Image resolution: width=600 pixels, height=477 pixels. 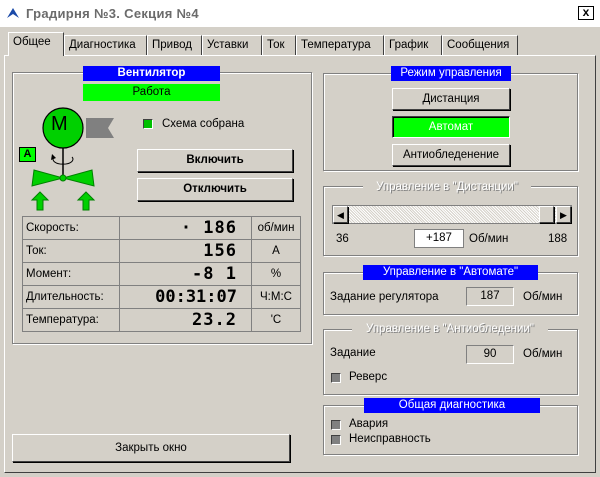 I want to click on param-unit: 'С, so click(x=276, y=320).